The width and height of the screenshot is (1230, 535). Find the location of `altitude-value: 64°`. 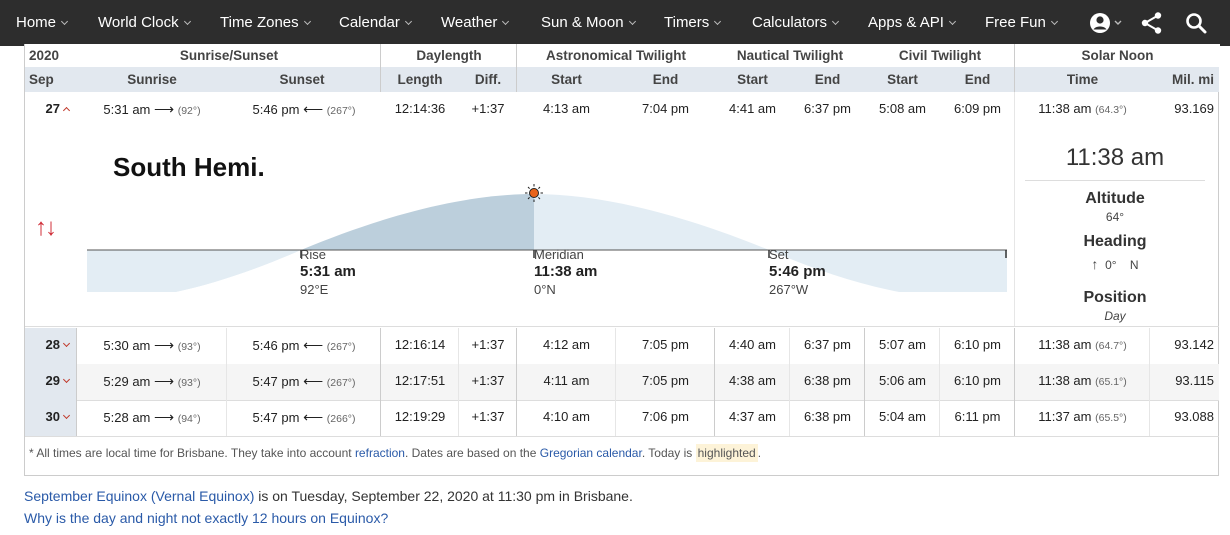

altitude-value: 64° is located at coordinates (1115, 217).